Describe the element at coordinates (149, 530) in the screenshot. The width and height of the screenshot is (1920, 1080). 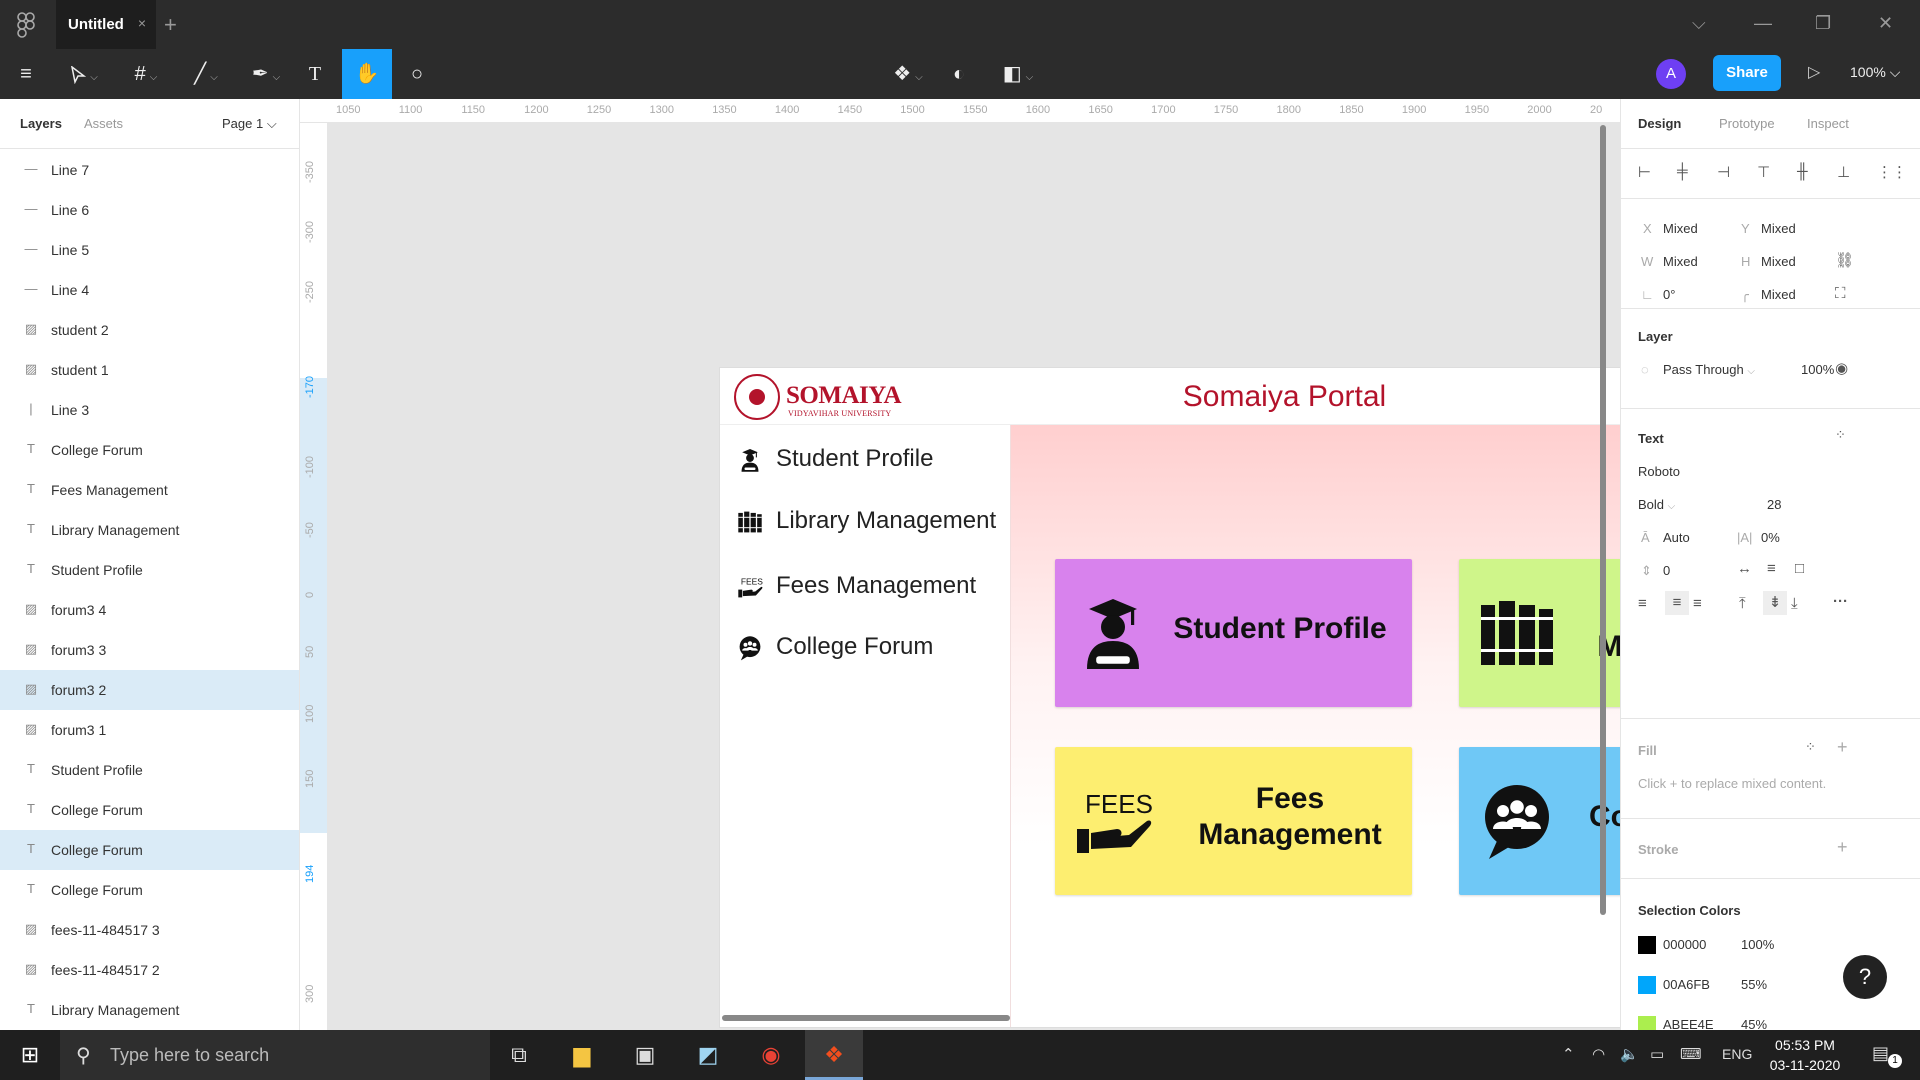
I see `layer-row: T Library Management` at that location.